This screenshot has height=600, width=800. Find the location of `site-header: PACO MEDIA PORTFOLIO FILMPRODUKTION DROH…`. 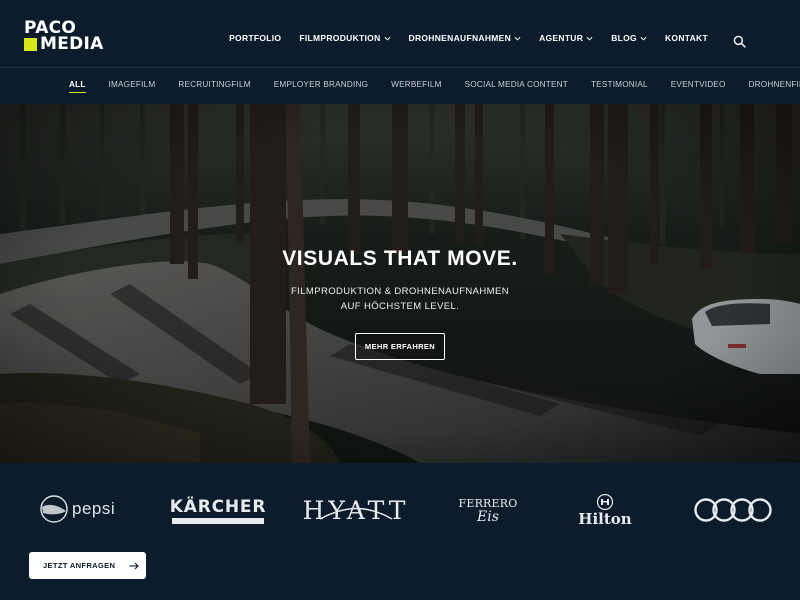

site-header: PACO MEDIA PORTFOLIO FILMPRODUKTION DROH… is located at coordinates (400, 34).